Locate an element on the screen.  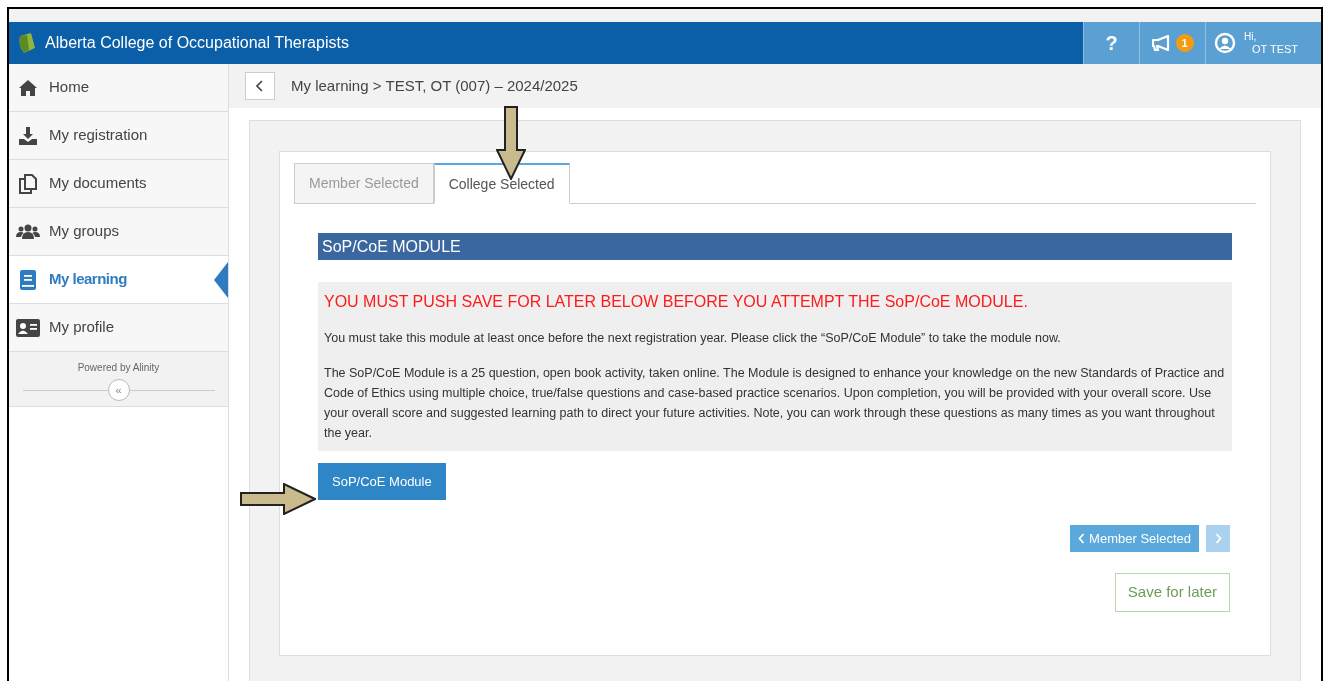
people-icon is located at coordinates (28, 231).